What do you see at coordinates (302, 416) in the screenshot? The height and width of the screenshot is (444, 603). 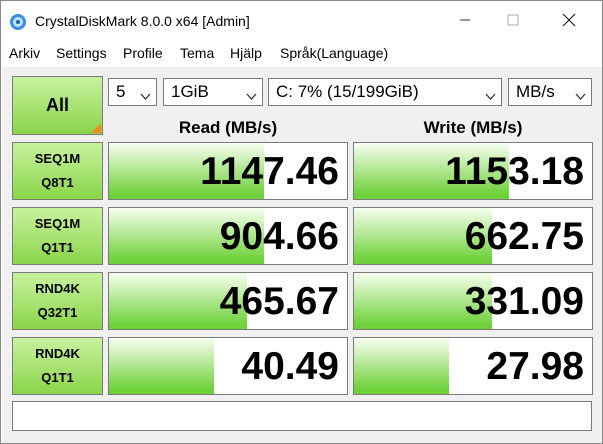 I see `comment-field` at bounding box center [302, 416].